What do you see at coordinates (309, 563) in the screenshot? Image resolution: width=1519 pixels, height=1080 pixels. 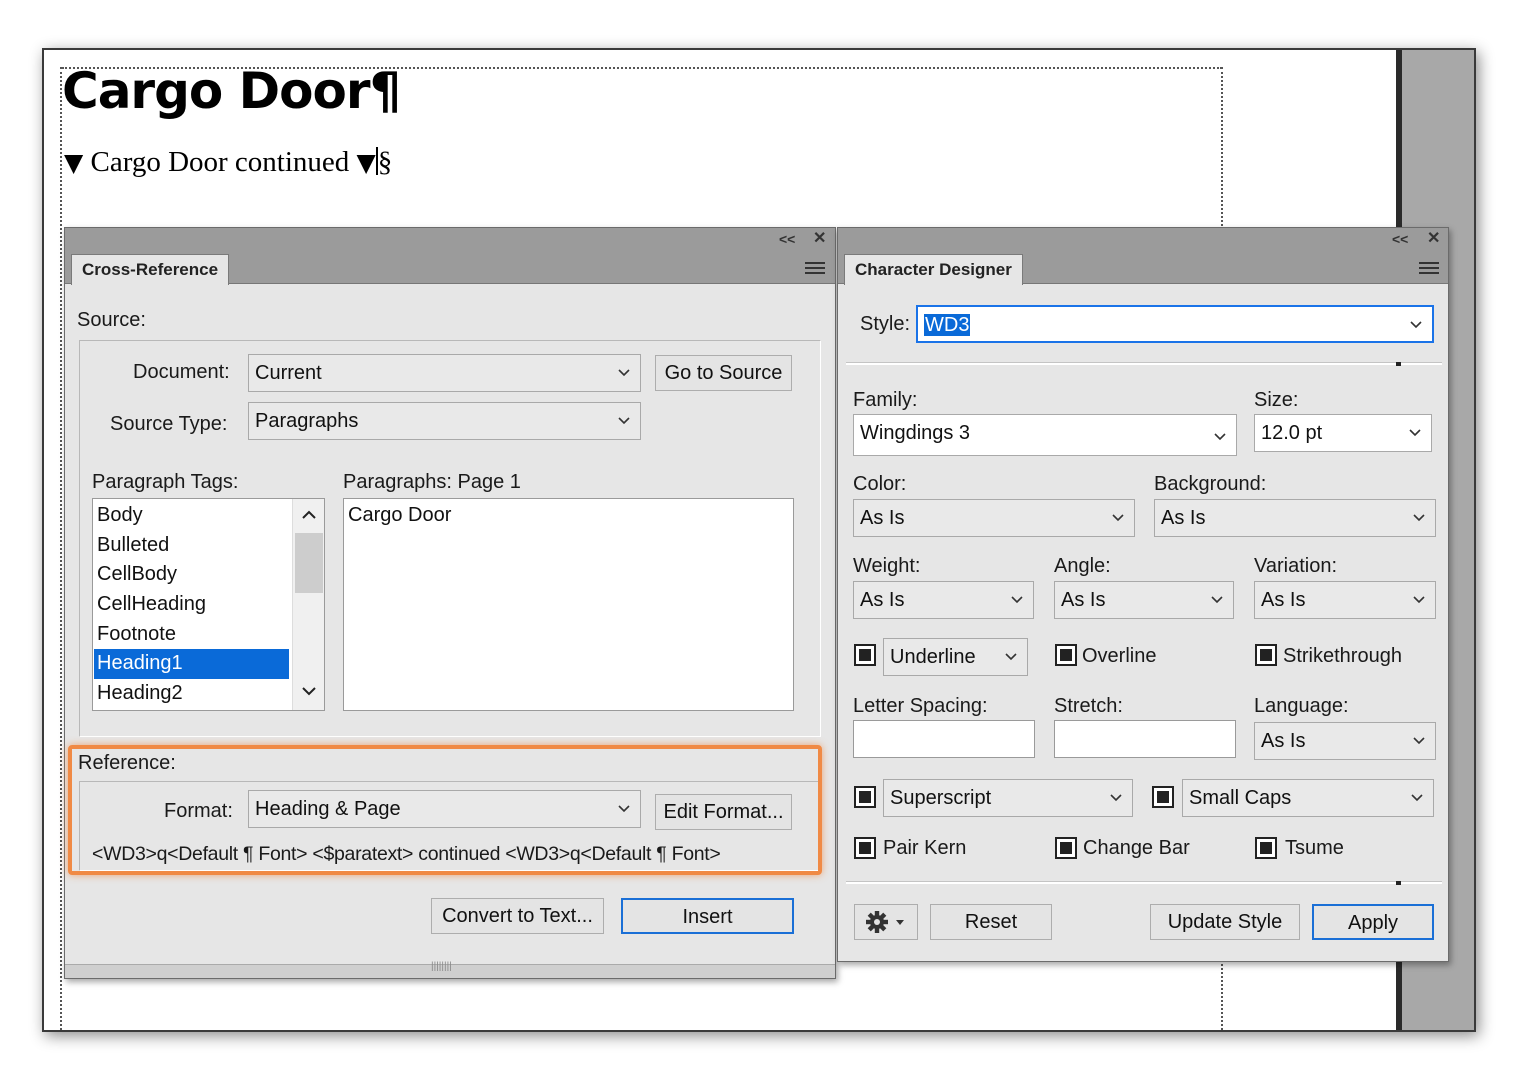 I see `scroll-thumb` at bounding box center [309, 563].